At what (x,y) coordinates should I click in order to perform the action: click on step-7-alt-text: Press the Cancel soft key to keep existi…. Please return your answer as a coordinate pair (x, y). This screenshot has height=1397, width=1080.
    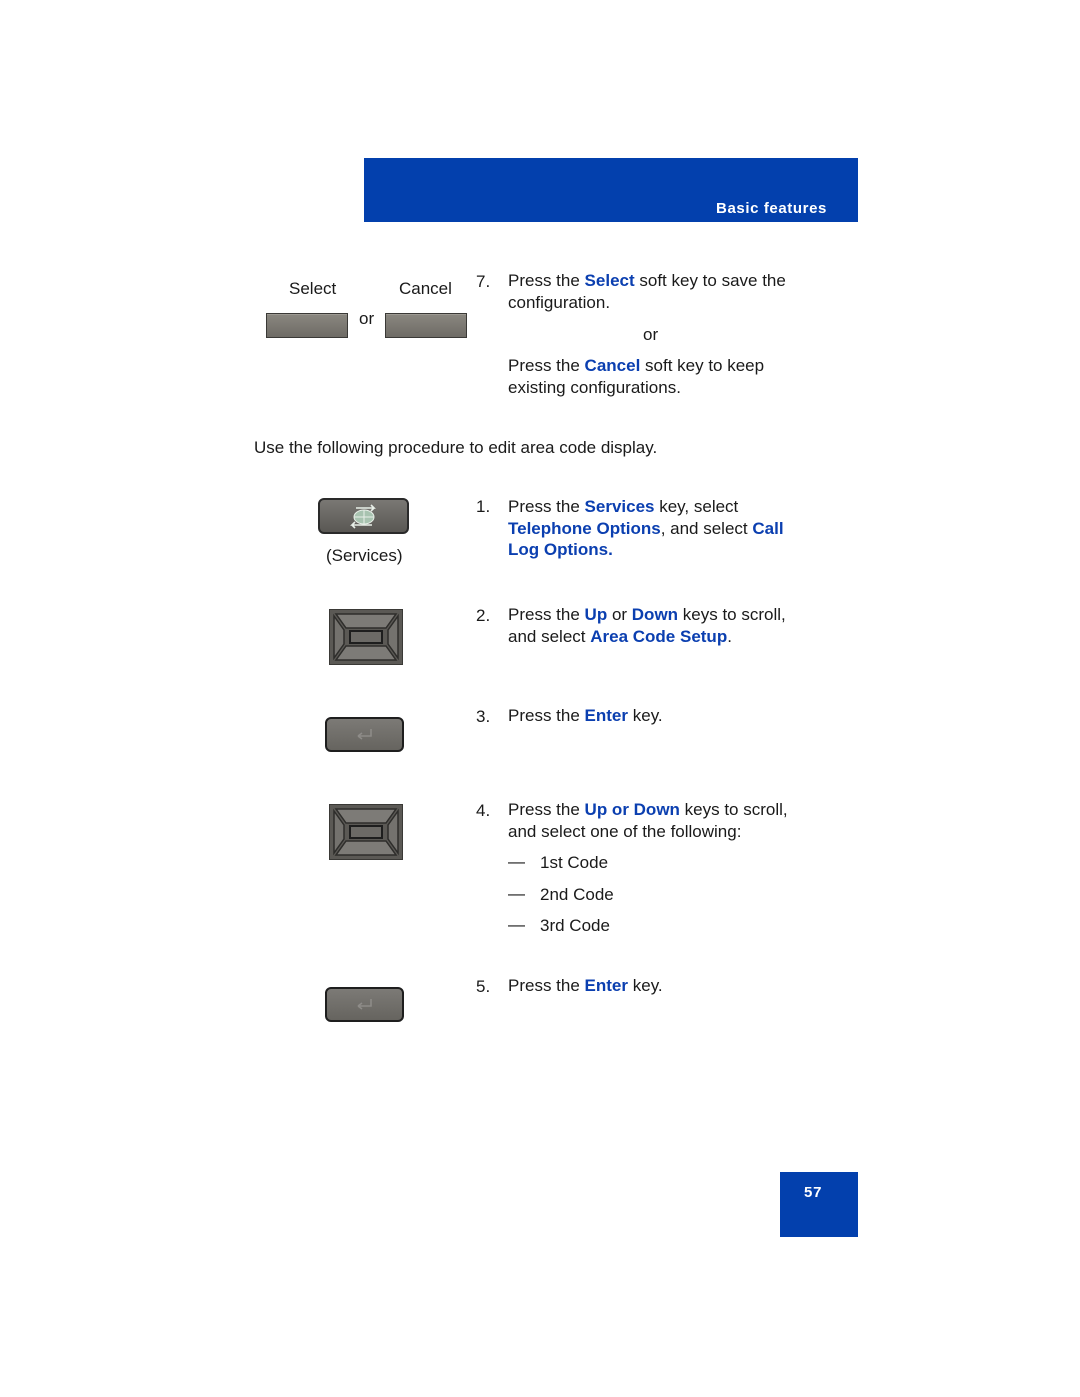
    Looking at the image, I should click on (663, 376).